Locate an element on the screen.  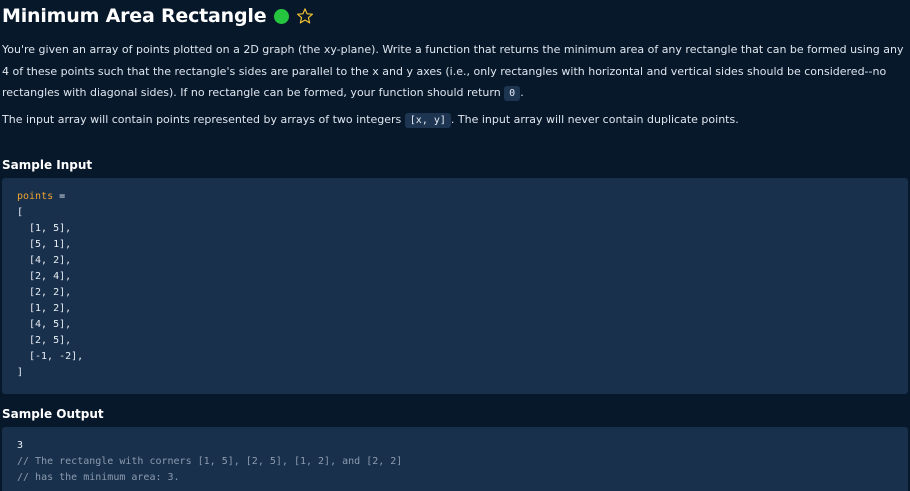
code-line-point: [1, 2], is located at coordinates (50, 308).